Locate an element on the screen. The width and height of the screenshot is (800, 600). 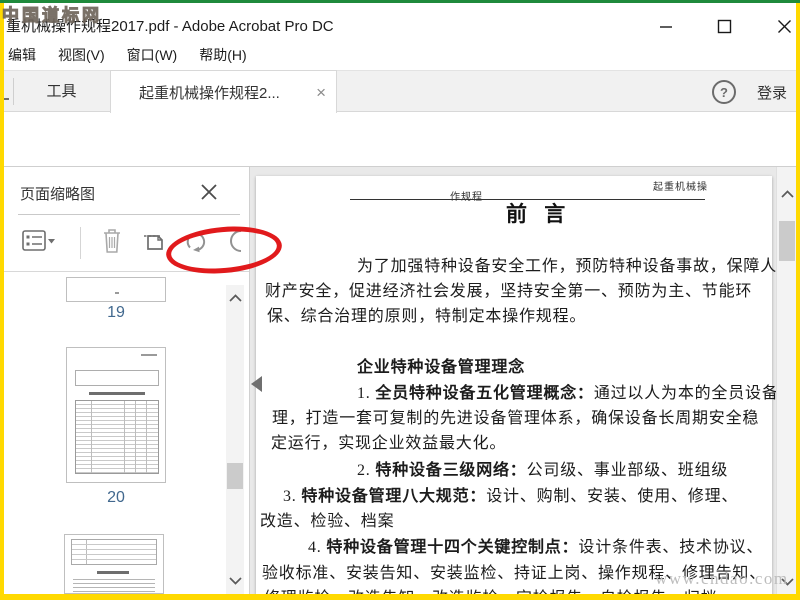
crop-pages-icon is located at coordinates (153, 242).